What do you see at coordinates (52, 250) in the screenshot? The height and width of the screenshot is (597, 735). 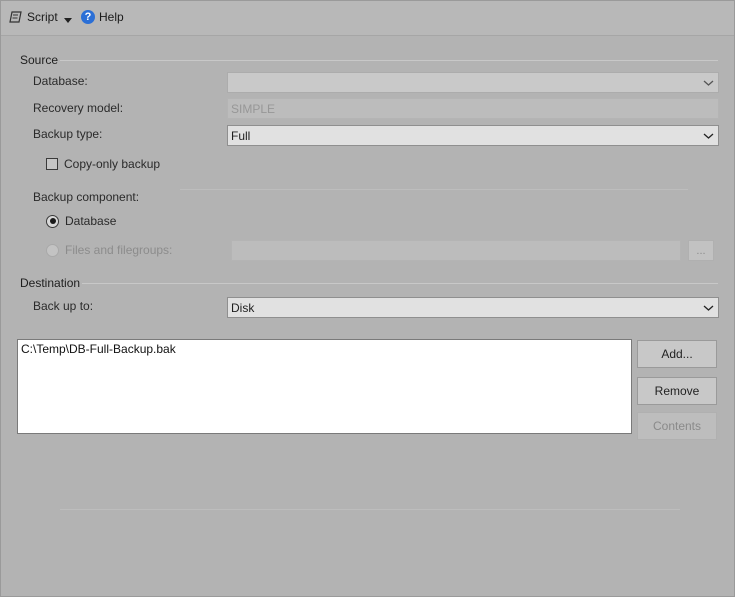 I see `radio-files-filegroups` at bounding box center [52, 250].